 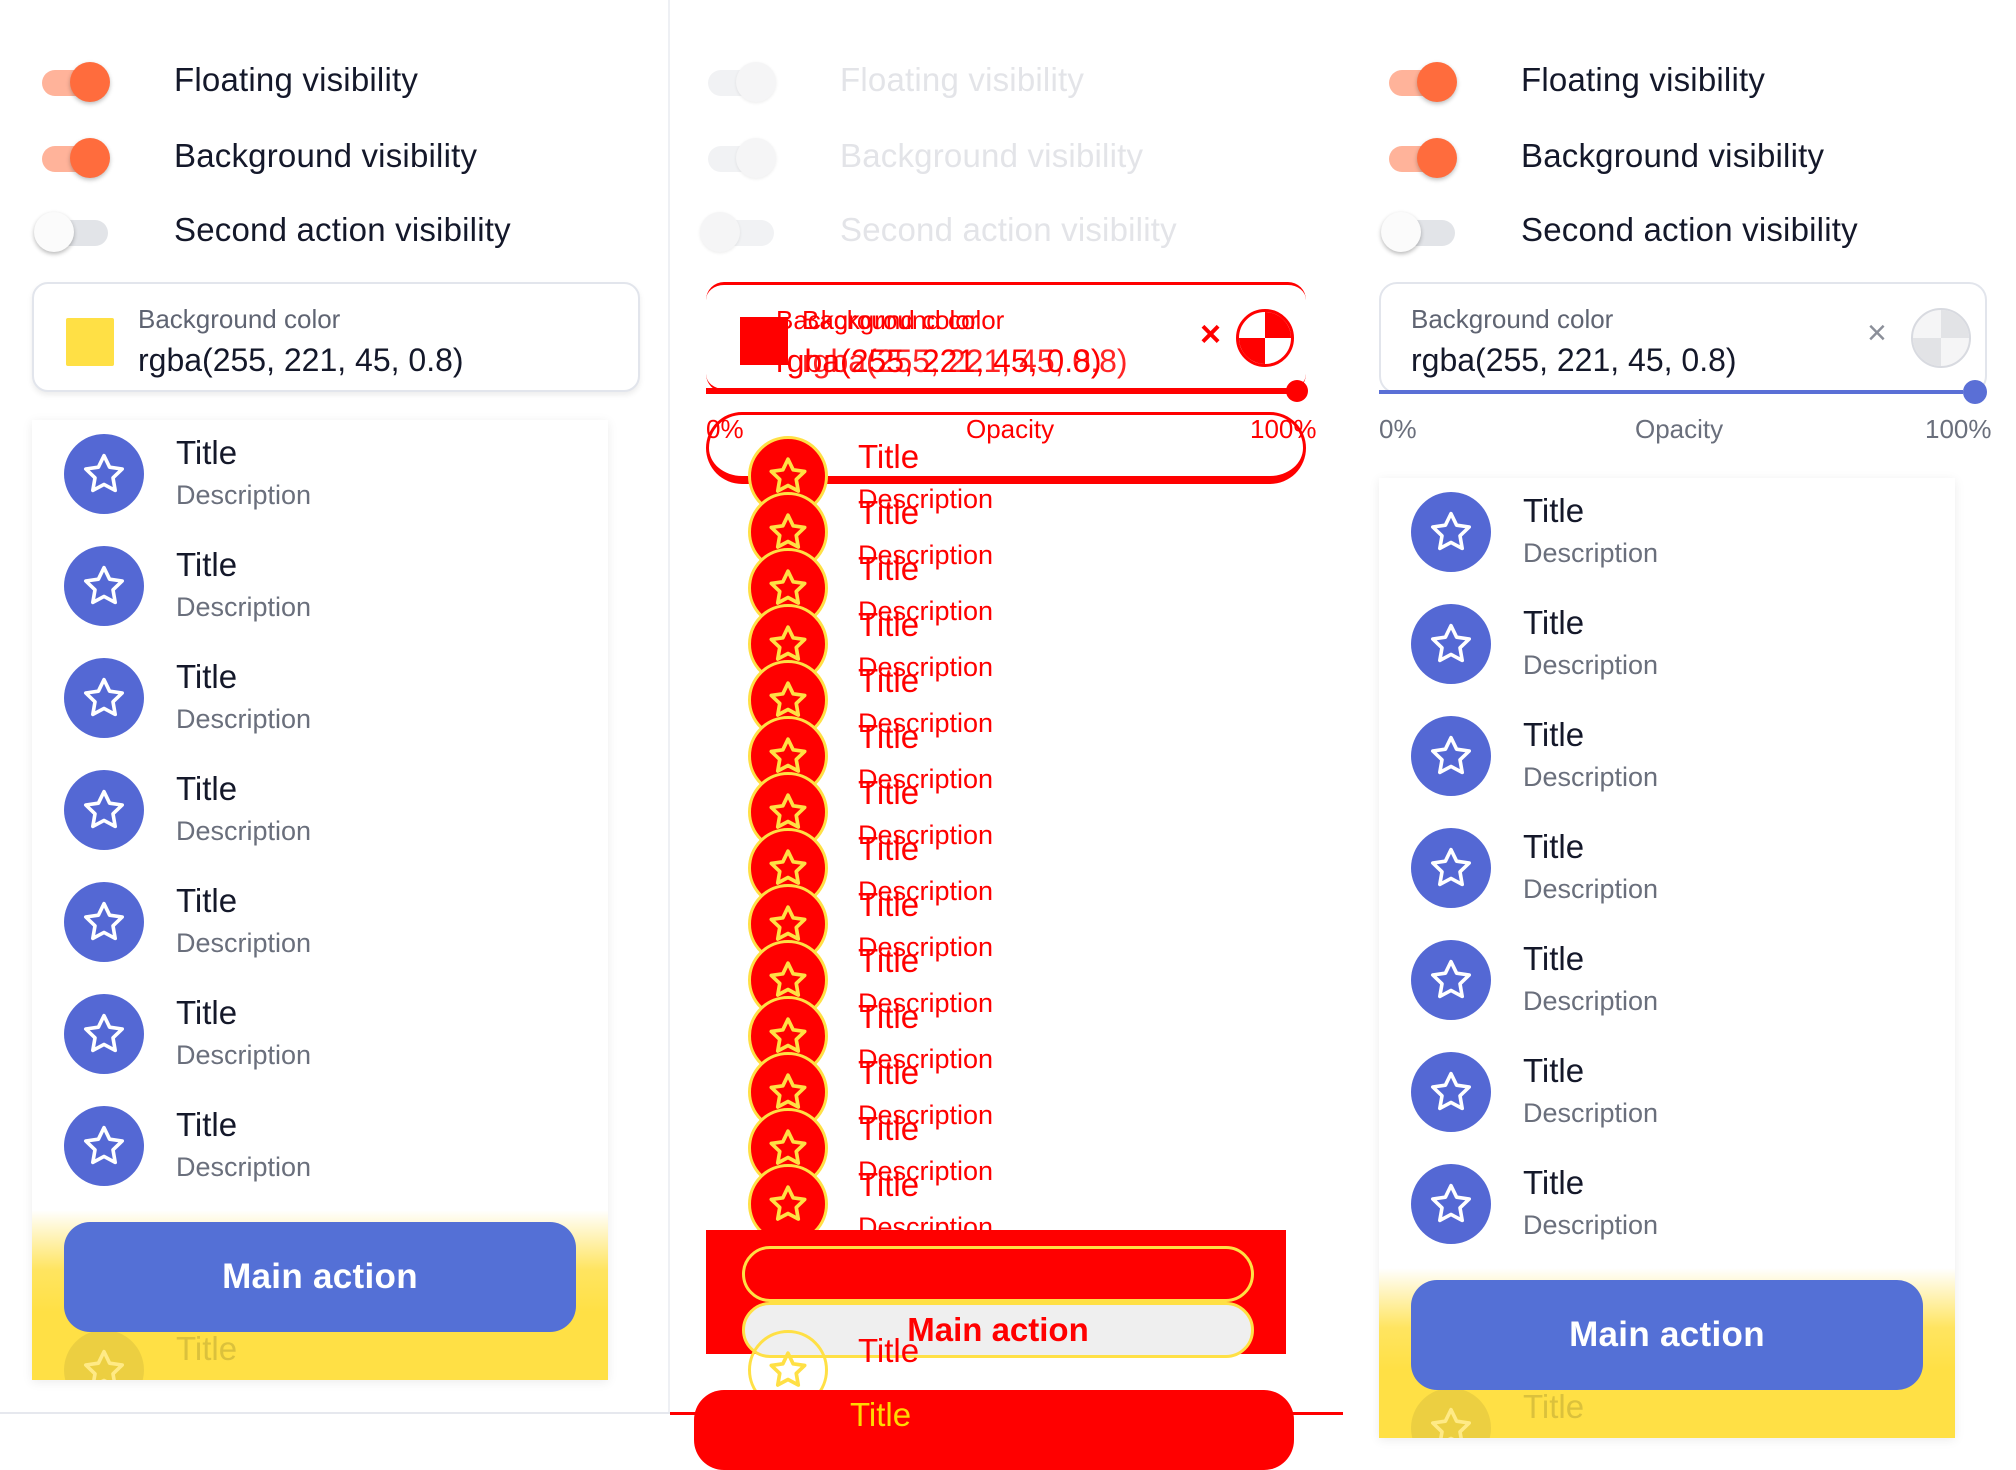 I want to click on toggle-label: Second action visibility, so click(x=1689, y=229).